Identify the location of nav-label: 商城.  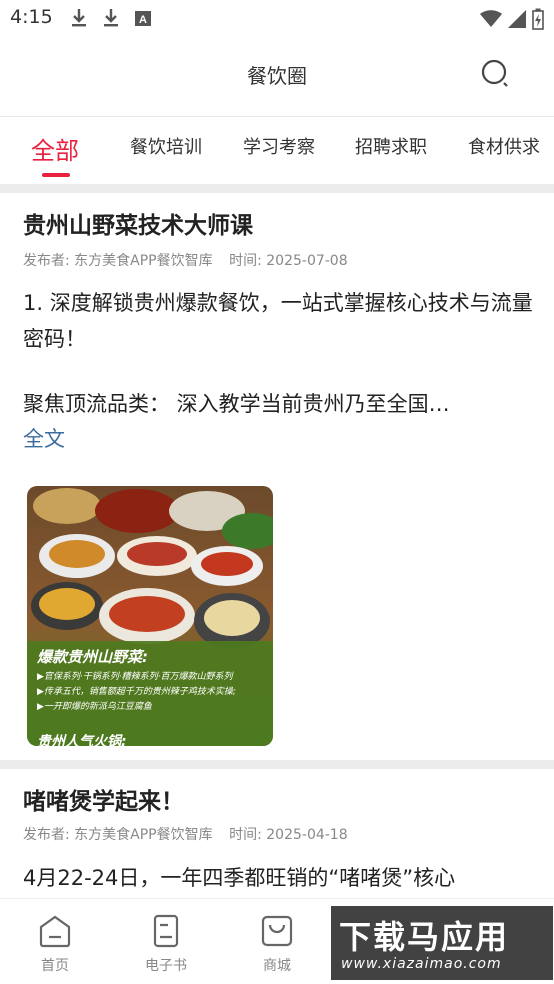
(277, 966).